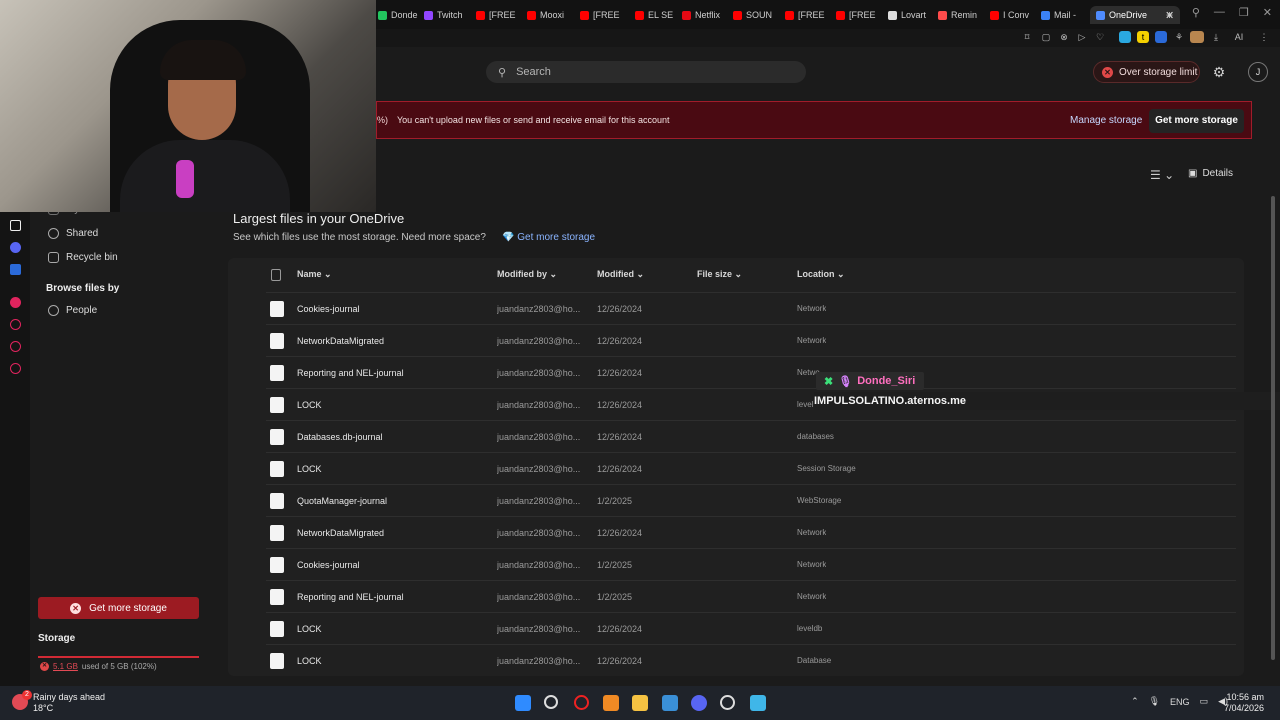 This screenshot has width=1280, height=720. What do you see at coordinates (15, 225) in the screenshot?
I see `tiktok-icon` at bounding box center [15, 225].